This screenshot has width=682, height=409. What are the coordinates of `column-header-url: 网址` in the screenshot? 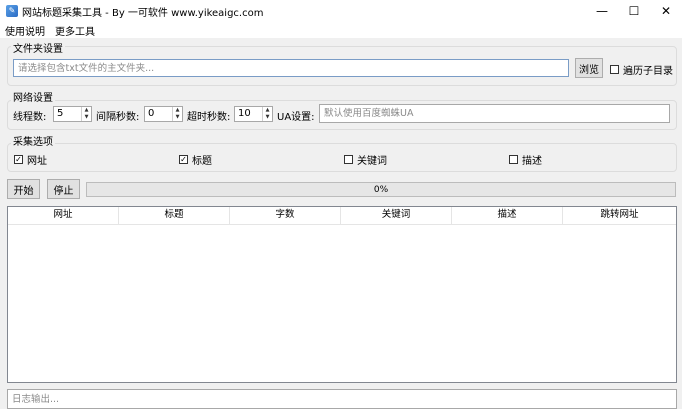 It's located at (63, 215).